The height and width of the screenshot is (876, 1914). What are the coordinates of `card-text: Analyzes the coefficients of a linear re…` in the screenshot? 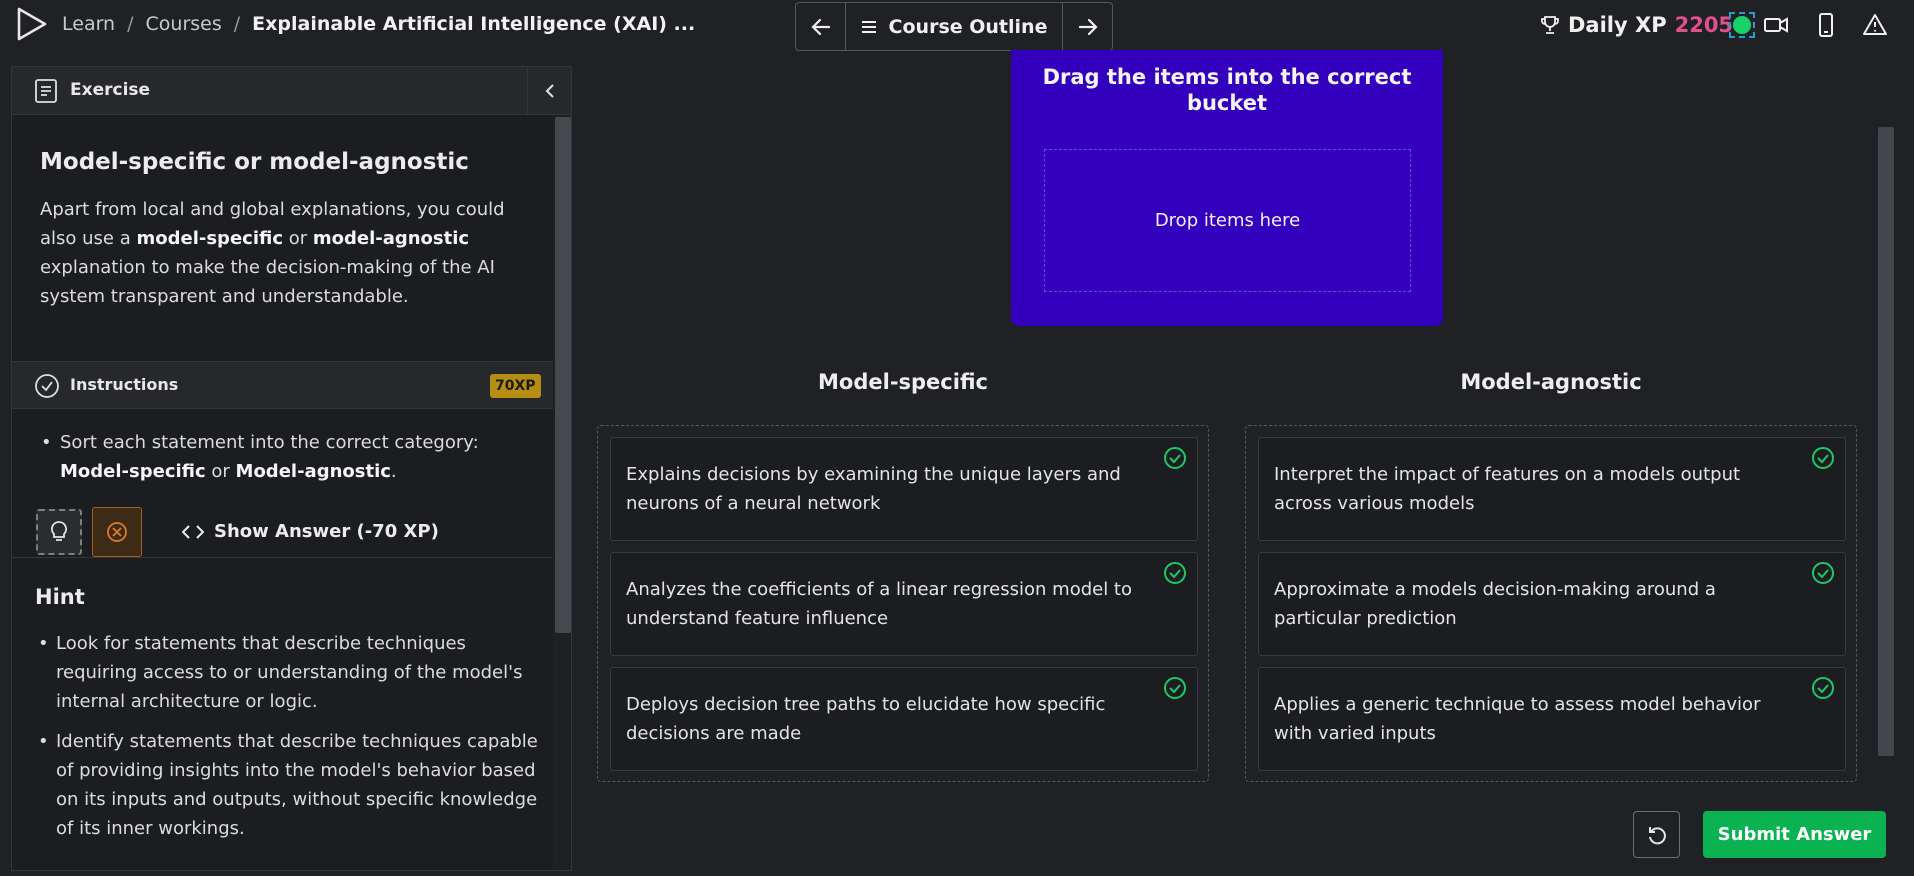 It's located at (879, 604).